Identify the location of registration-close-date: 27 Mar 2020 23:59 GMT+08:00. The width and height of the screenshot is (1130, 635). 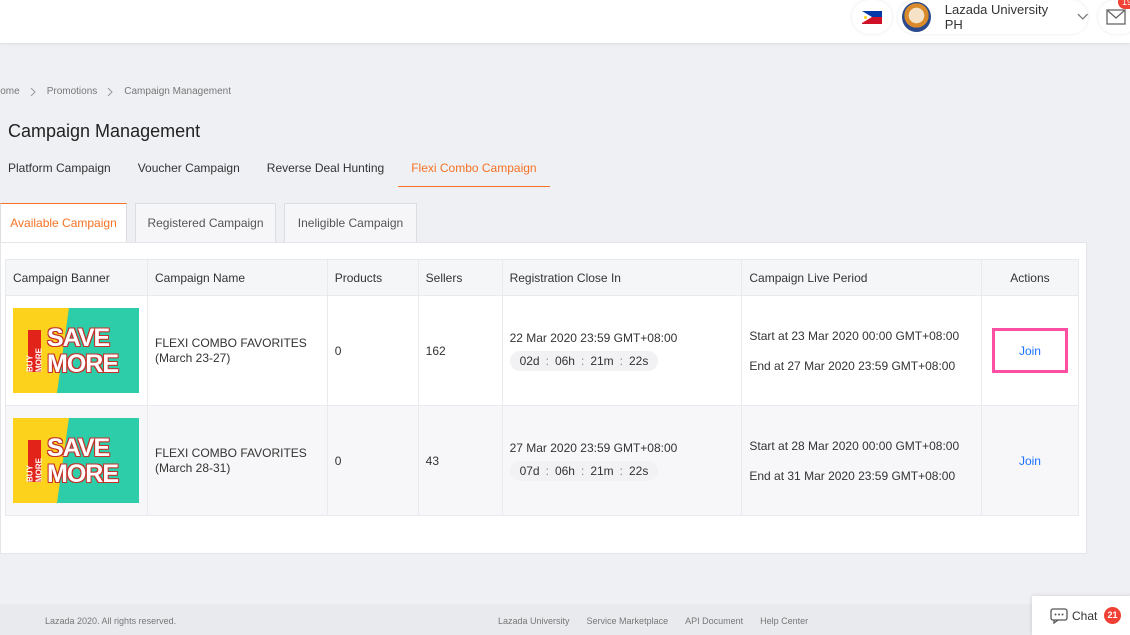
(593, 447).